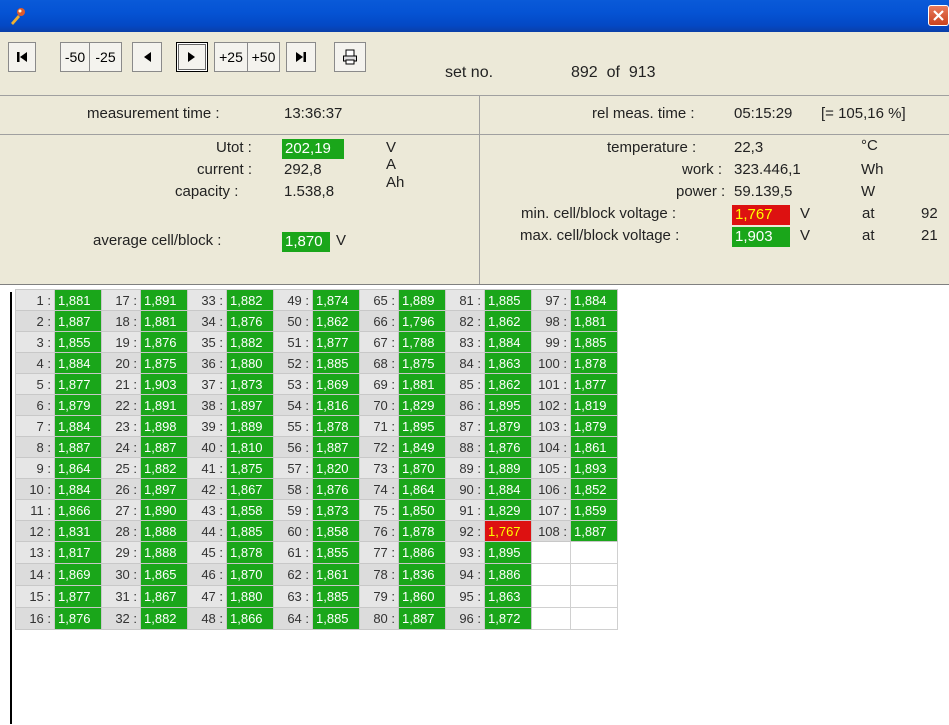 This screenshot has height=725, width=949. What do you see at coordinates (293, 426) in the screenshot?
I see `cell-number: 55 :` at bounding box center [293, 426].